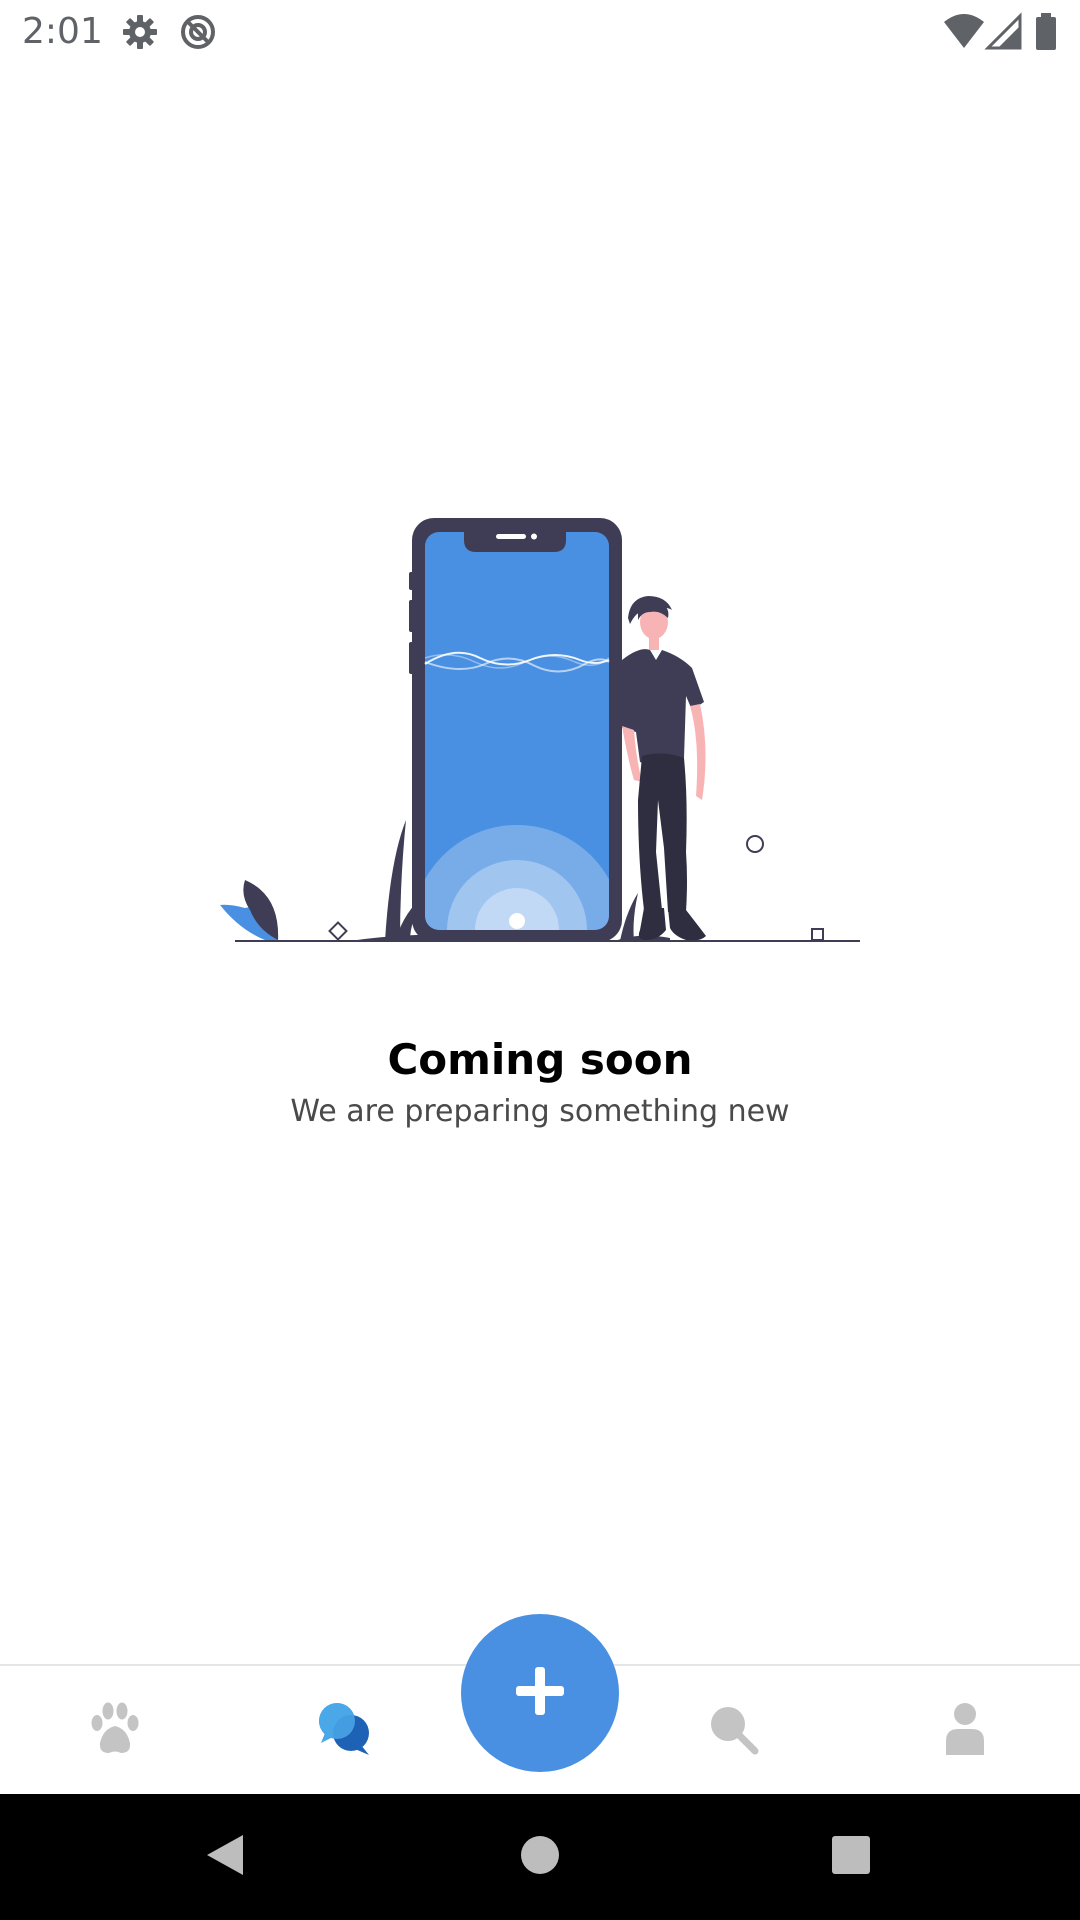  I want to click on home-button, so click(540, 1857).